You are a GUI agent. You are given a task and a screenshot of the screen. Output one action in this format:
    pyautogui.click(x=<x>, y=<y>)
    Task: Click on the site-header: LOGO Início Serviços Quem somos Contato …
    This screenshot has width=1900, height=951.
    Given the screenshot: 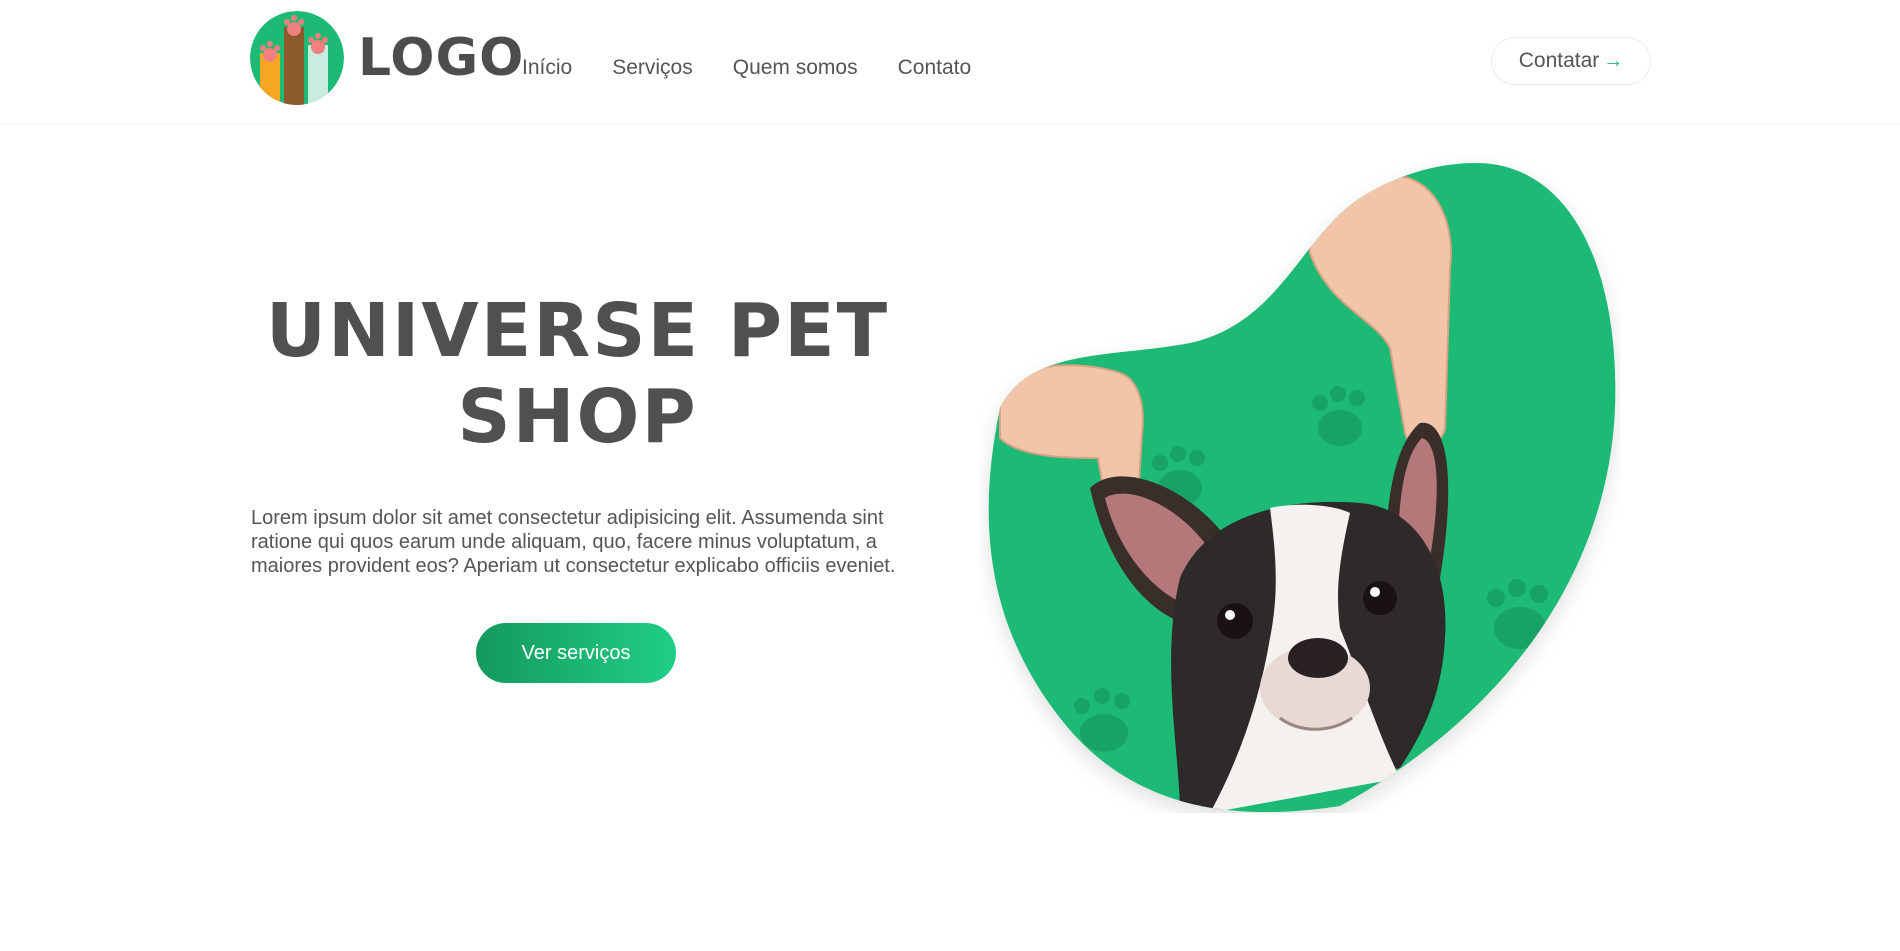 What is the action you would take?
    pyautogui.click(x=950, y=62)
    